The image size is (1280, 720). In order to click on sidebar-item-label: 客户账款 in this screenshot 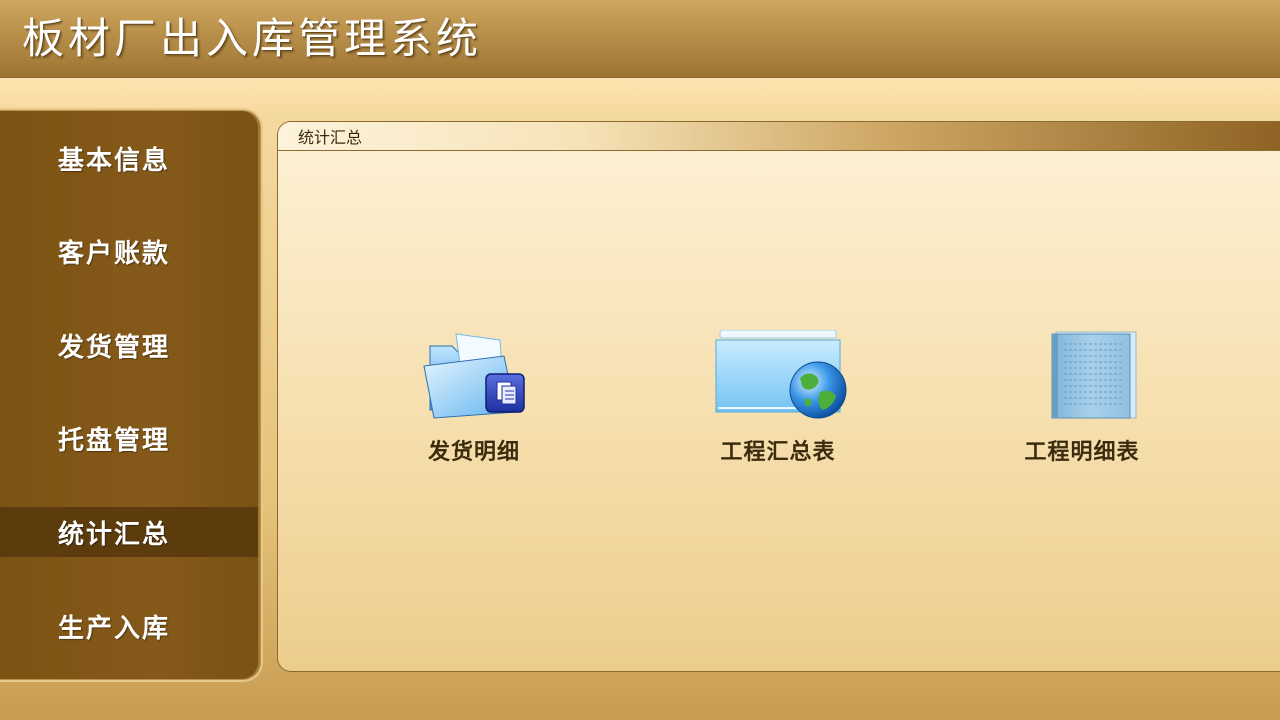, I will do `click(114, 253)`.